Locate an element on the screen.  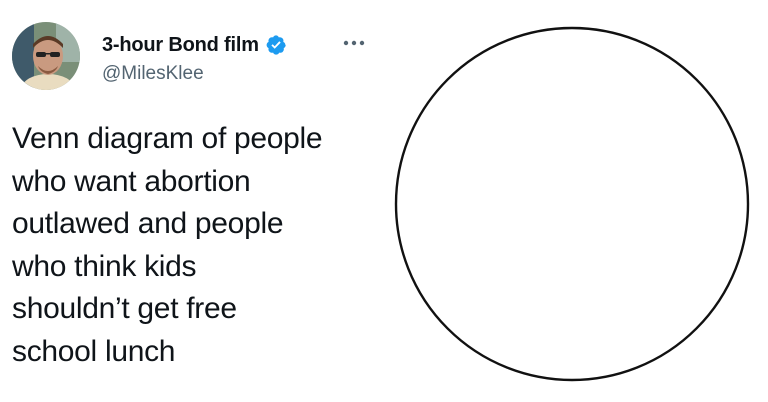
avatar is located at coordinates (46, 56).